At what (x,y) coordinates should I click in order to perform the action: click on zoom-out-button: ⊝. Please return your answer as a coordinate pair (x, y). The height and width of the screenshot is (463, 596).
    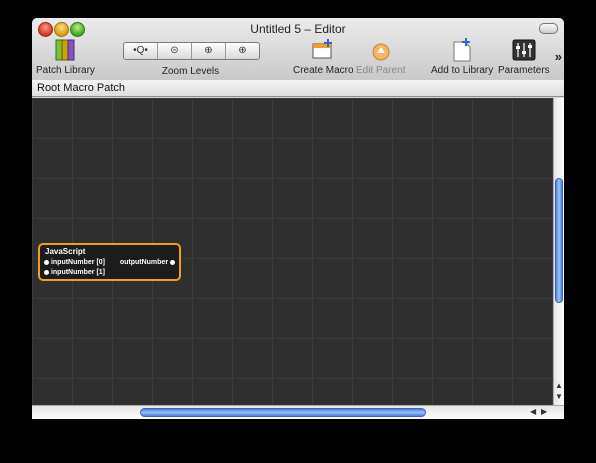
    Looking at the image, I should click on (175, 51).